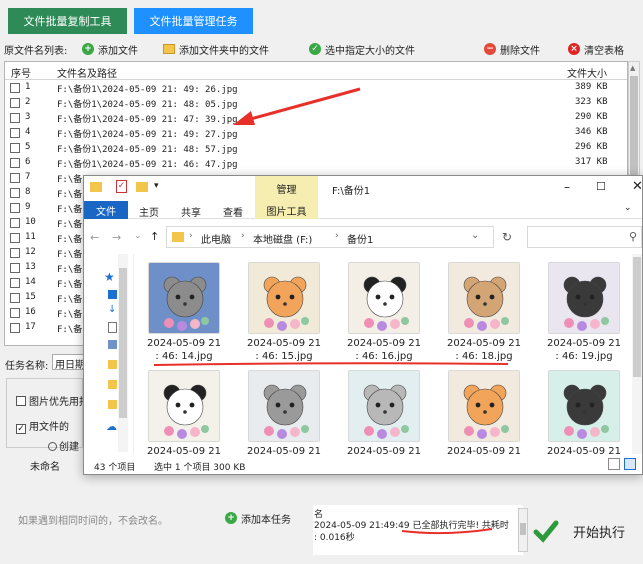 This screenshot has width=643, height=564. What do you see at coordinates (154, 236) in the screenshot?
I see `up-arrow-icon: ↑` at bounding box center [154, 236].